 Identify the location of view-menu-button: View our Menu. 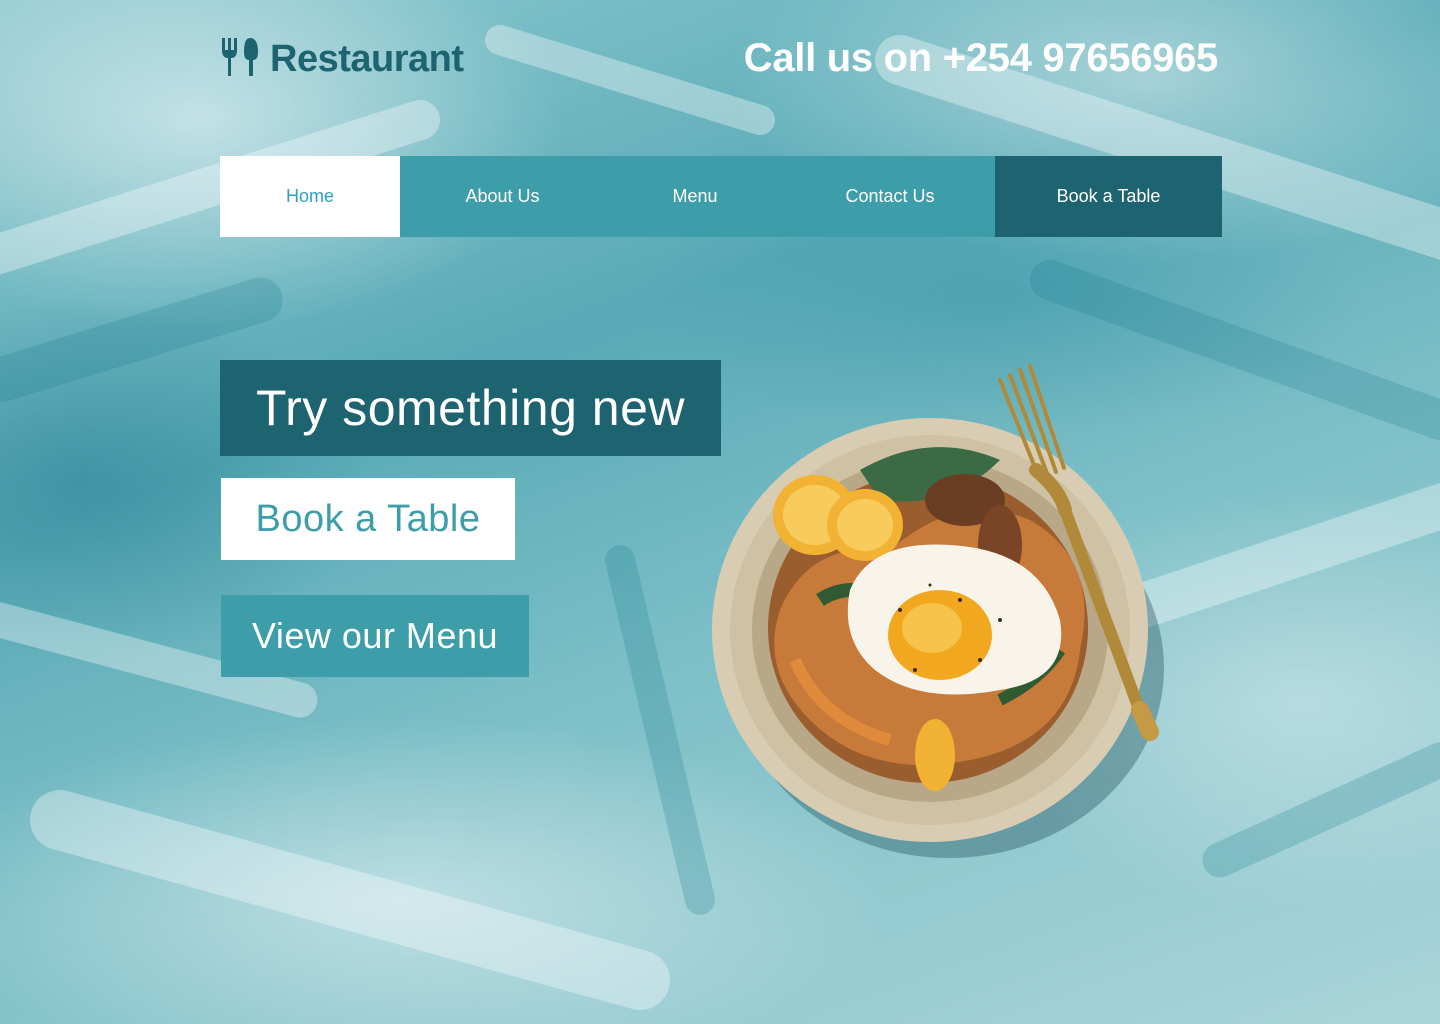
(375, 636).